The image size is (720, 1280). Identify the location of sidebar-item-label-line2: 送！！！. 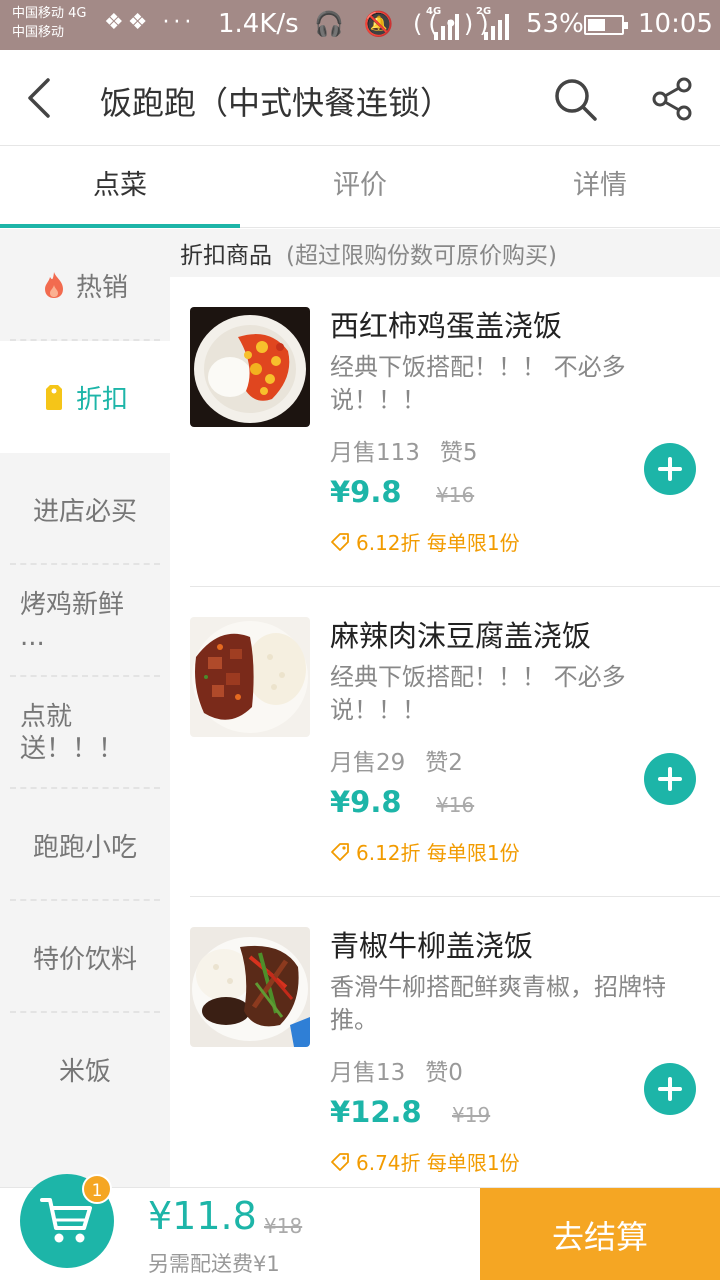
(72, 749).